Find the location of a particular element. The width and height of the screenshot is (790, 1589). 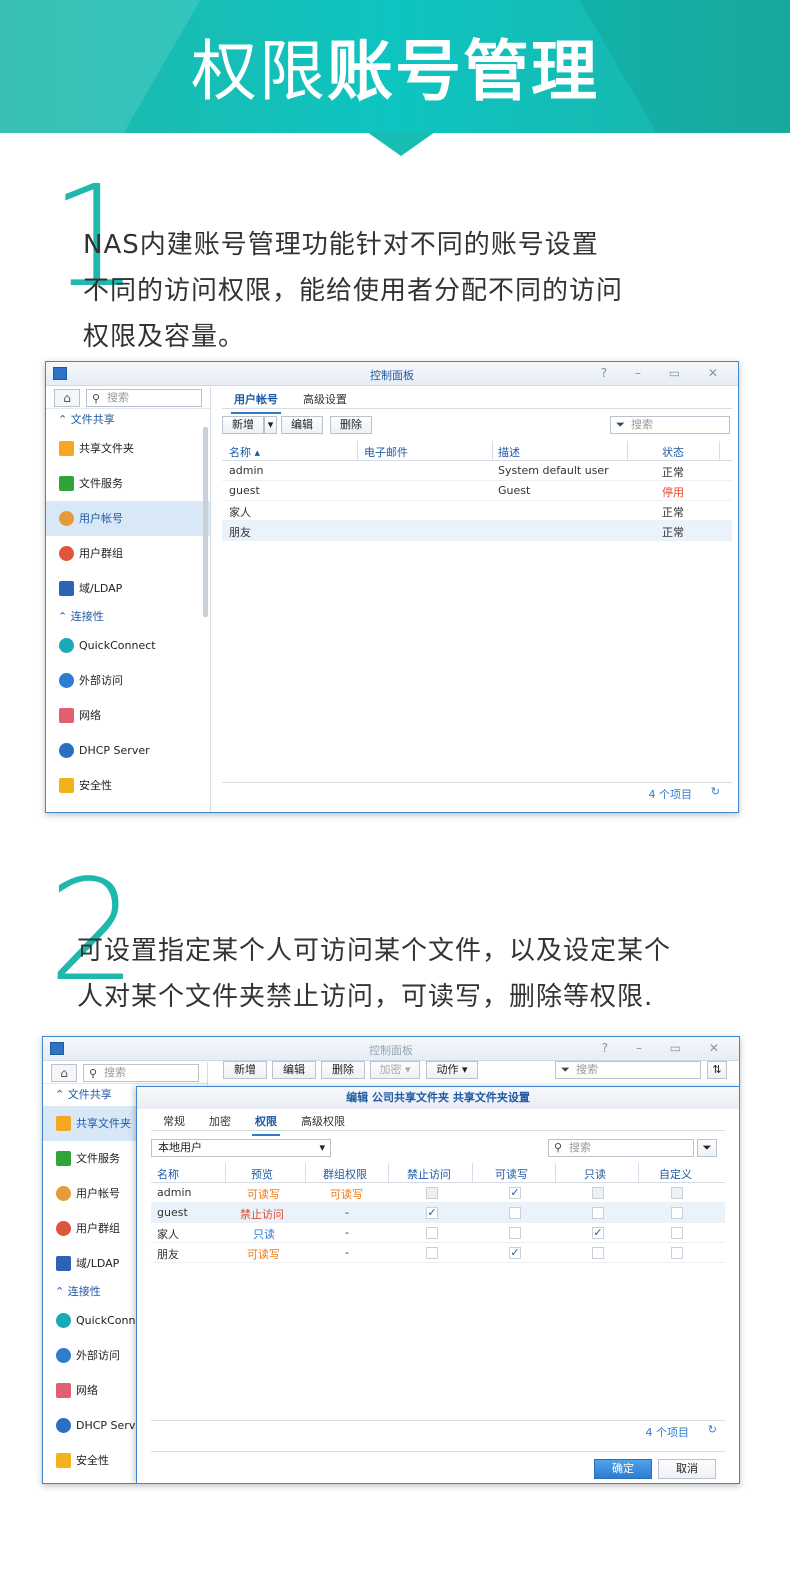

sidebar-item-dhcp: DHCP Server is located at coordinates (128, 750).